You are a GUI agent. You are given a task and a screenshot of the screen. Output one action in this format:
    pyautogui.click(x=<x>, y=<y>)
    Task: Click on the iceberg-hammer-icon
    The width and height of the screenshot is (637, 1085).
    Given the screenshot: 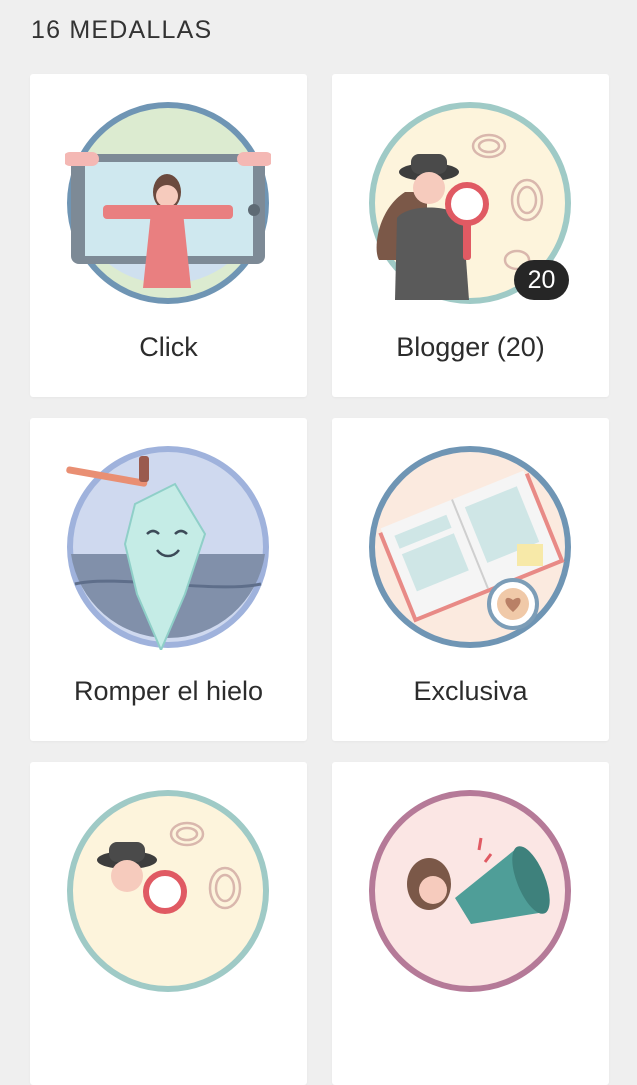 What is the action you would take?
    pyautogui.click(x=168, y=547)
    